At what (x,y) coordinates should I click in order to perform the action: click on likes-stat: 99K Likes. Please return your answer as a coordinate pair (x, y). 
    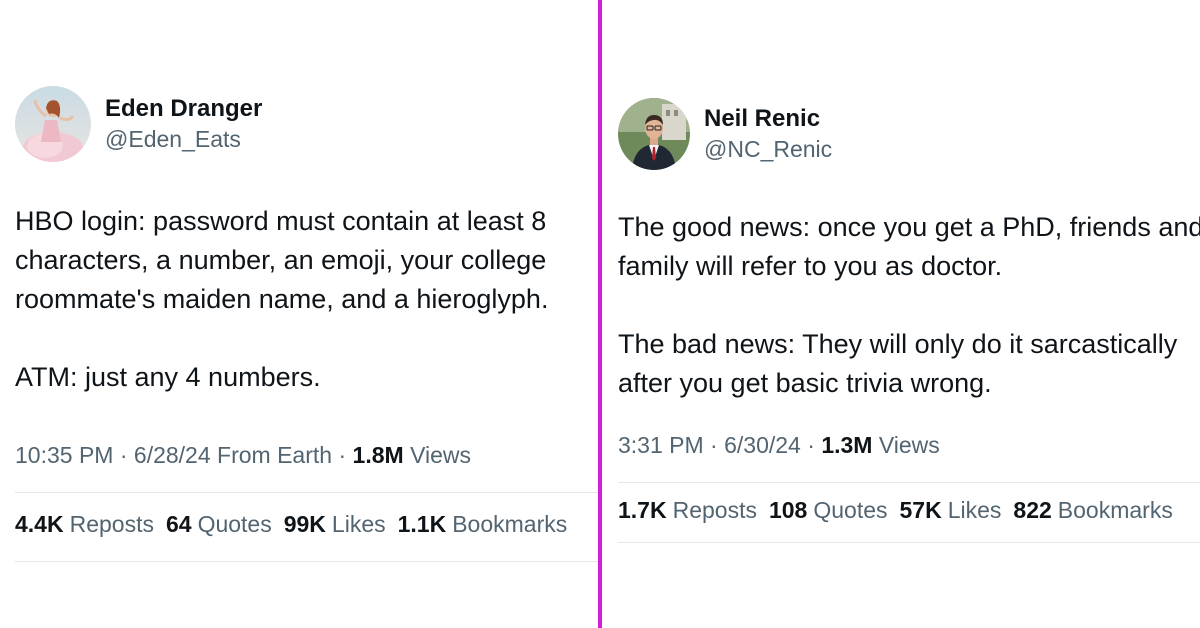
    Looking at the image, I should click on (335, 524).